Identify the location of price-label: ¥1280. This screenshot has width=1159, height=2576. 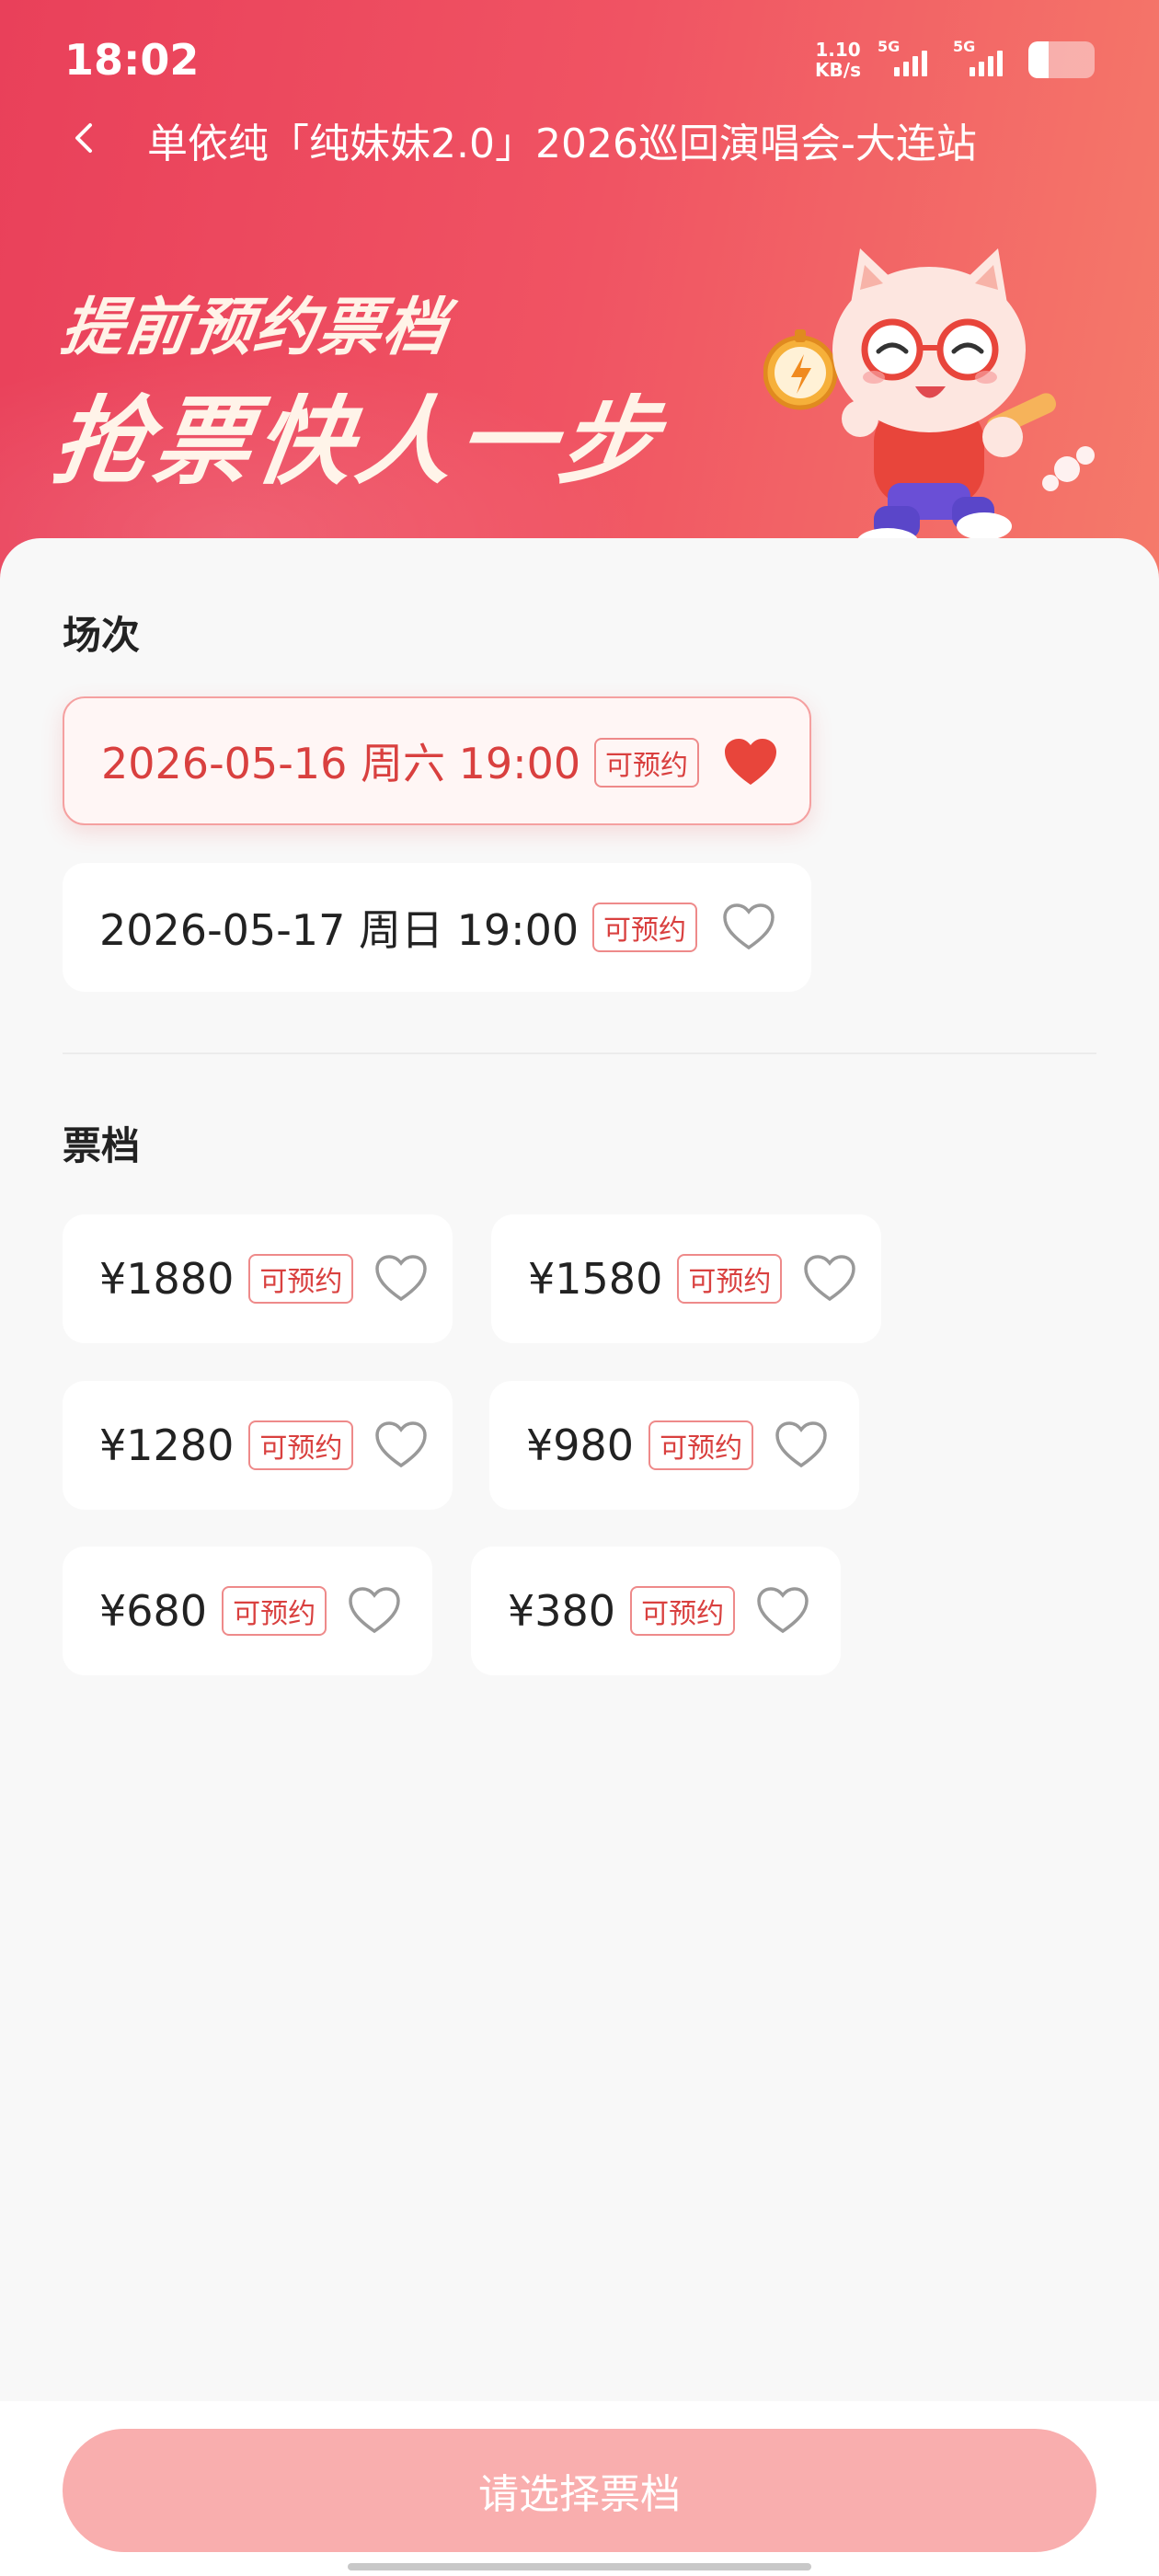
(167, 1445).